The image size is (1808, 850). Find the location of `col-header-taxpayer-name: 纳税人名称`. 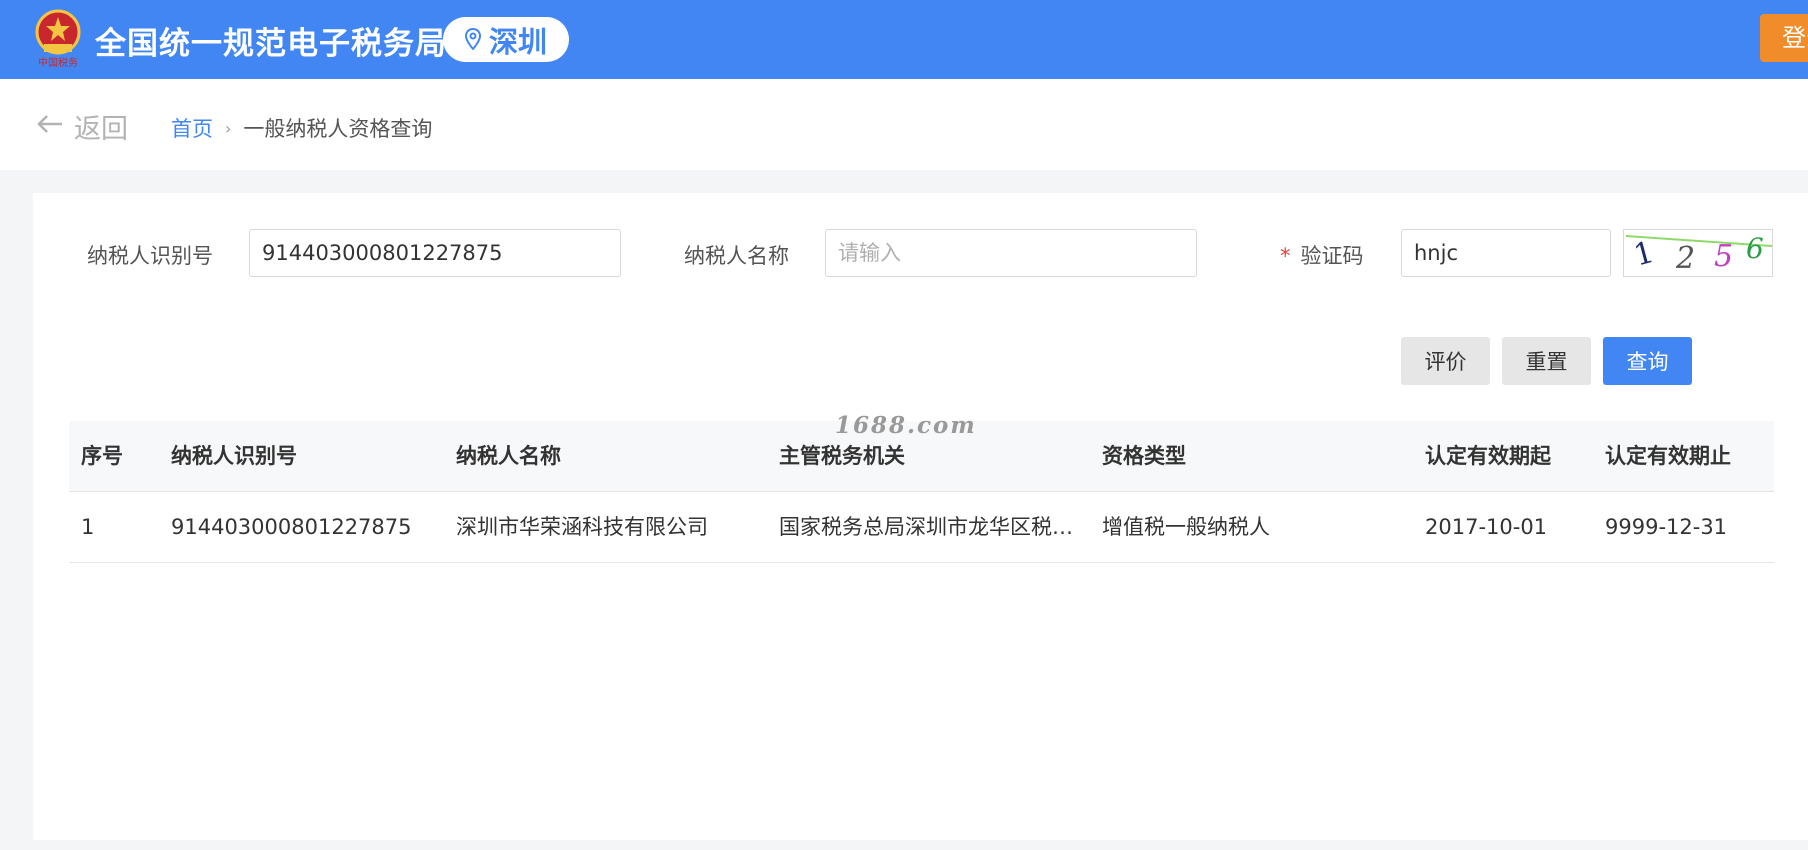

col-header-taxpayer-name: 纳税人名称 is located at coordinates (508, 456).